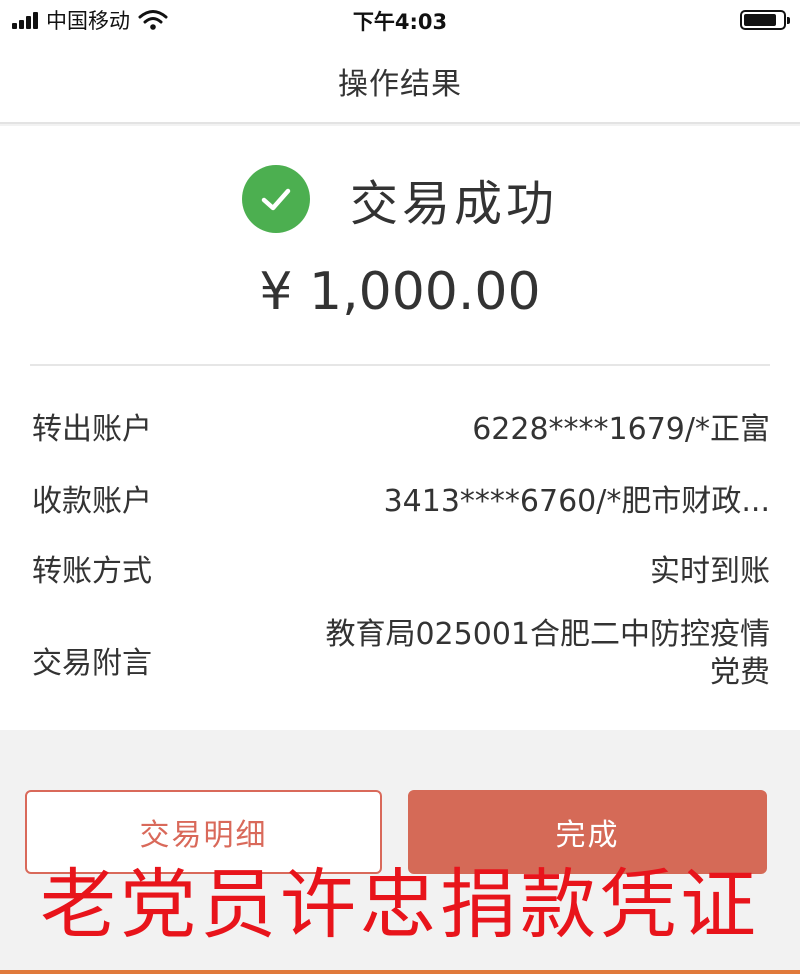 The height and width of the screenshot is (974, 800). I want to click on detail-value: 6228****1679/*正富, so click(621, 429).